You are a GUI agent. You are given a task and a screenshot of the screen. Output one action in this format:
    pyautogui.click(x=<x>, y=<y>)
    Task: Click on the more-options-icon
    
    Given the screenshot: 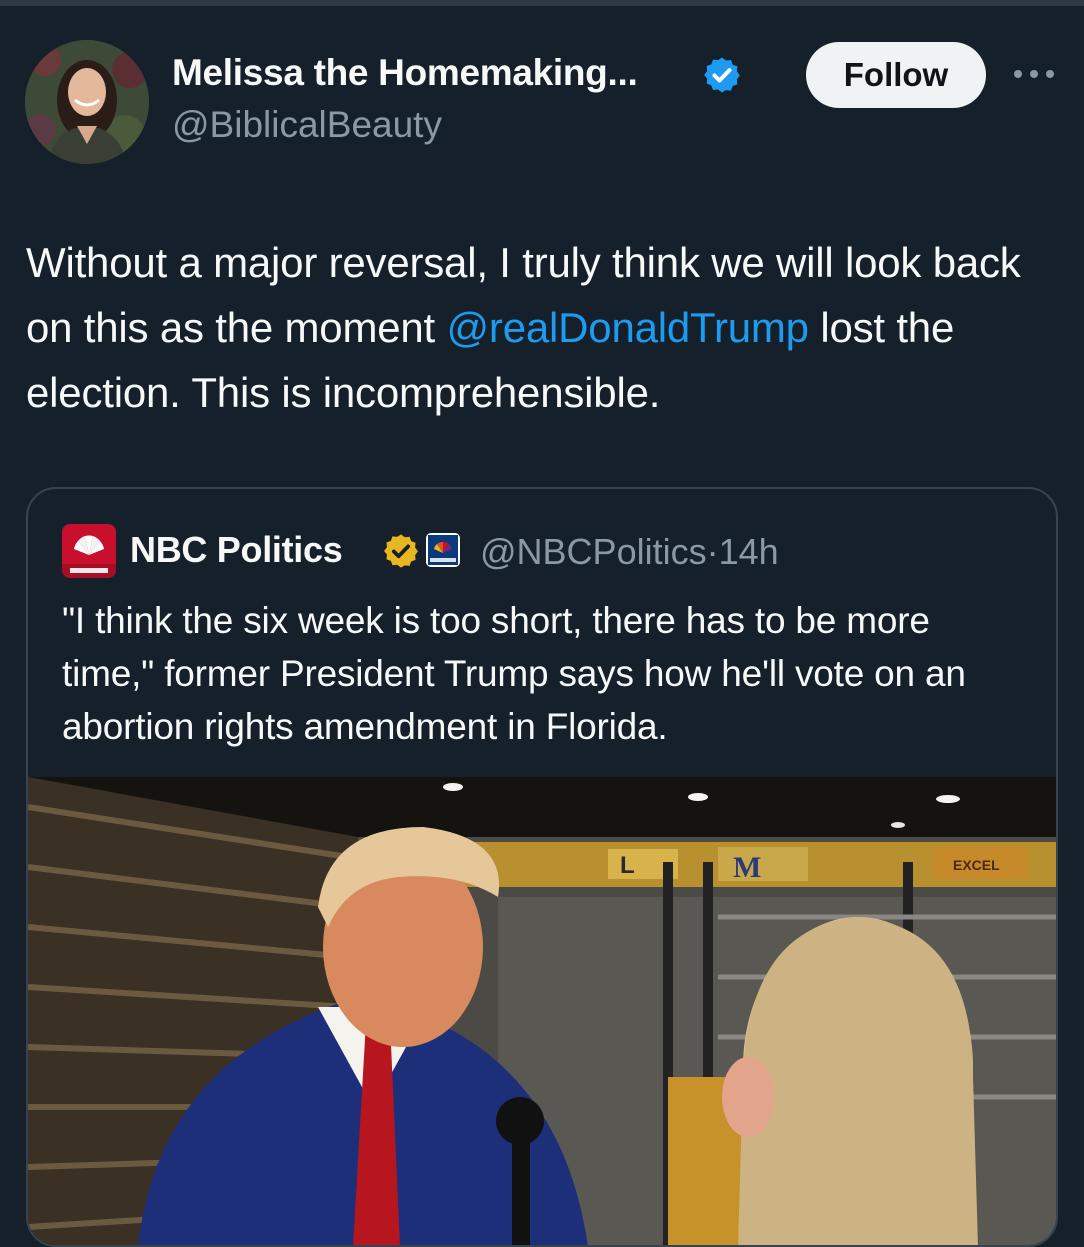 What is the action you would take?
    pyautogui.click(x=1034, y=74)
    